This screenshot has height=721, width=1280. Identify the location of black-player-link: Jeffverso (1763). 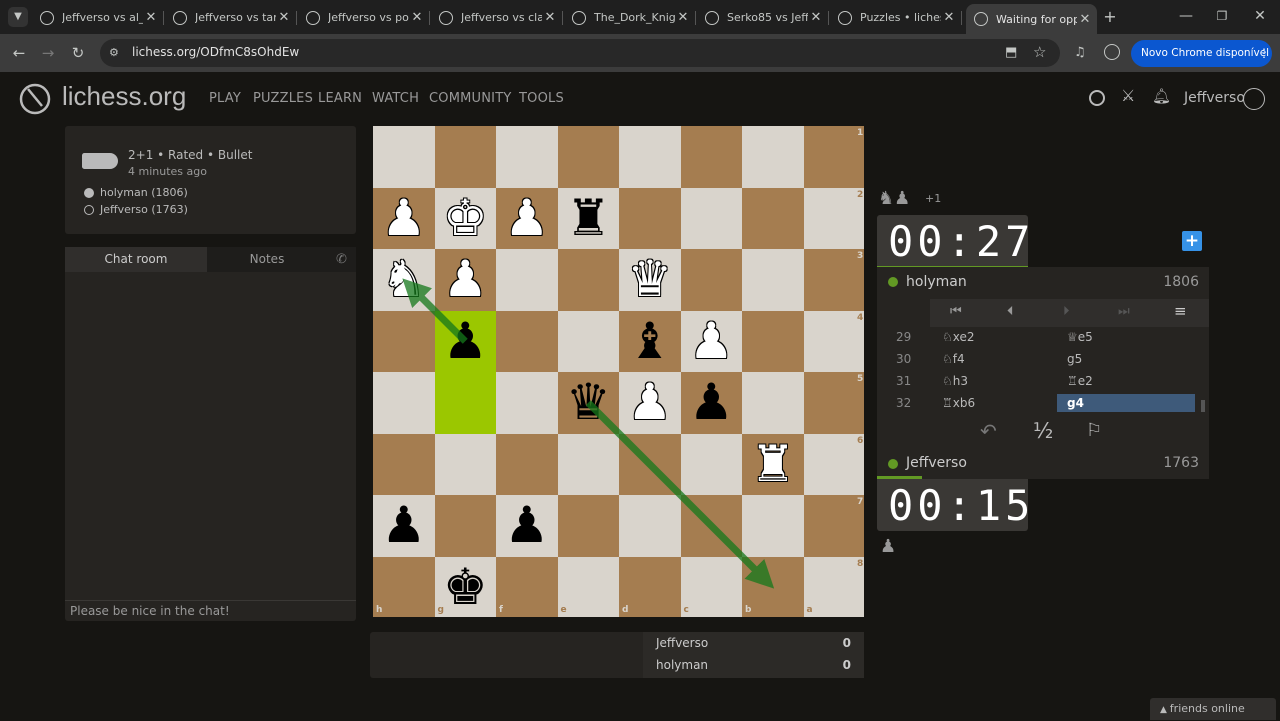
(144, 209).